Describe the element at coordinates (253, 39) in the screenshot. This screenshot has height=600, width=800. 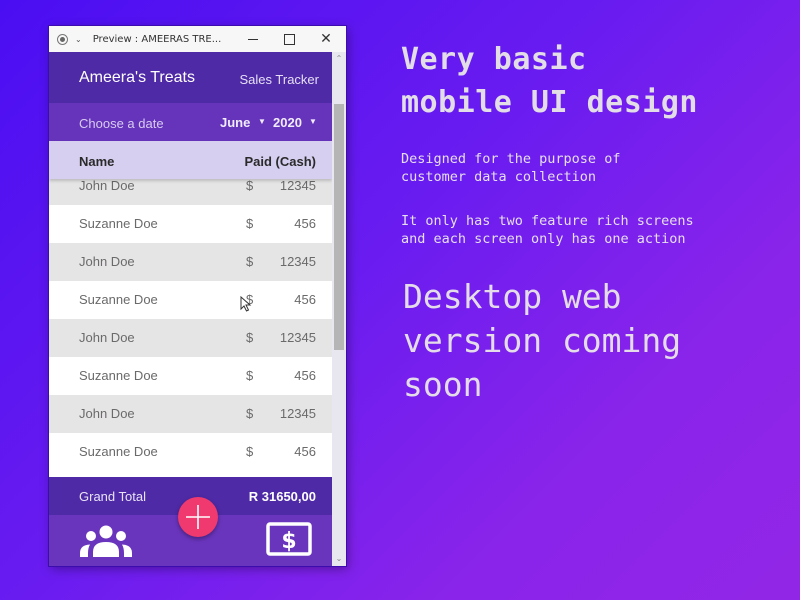
I see `minimize-button` at that location.